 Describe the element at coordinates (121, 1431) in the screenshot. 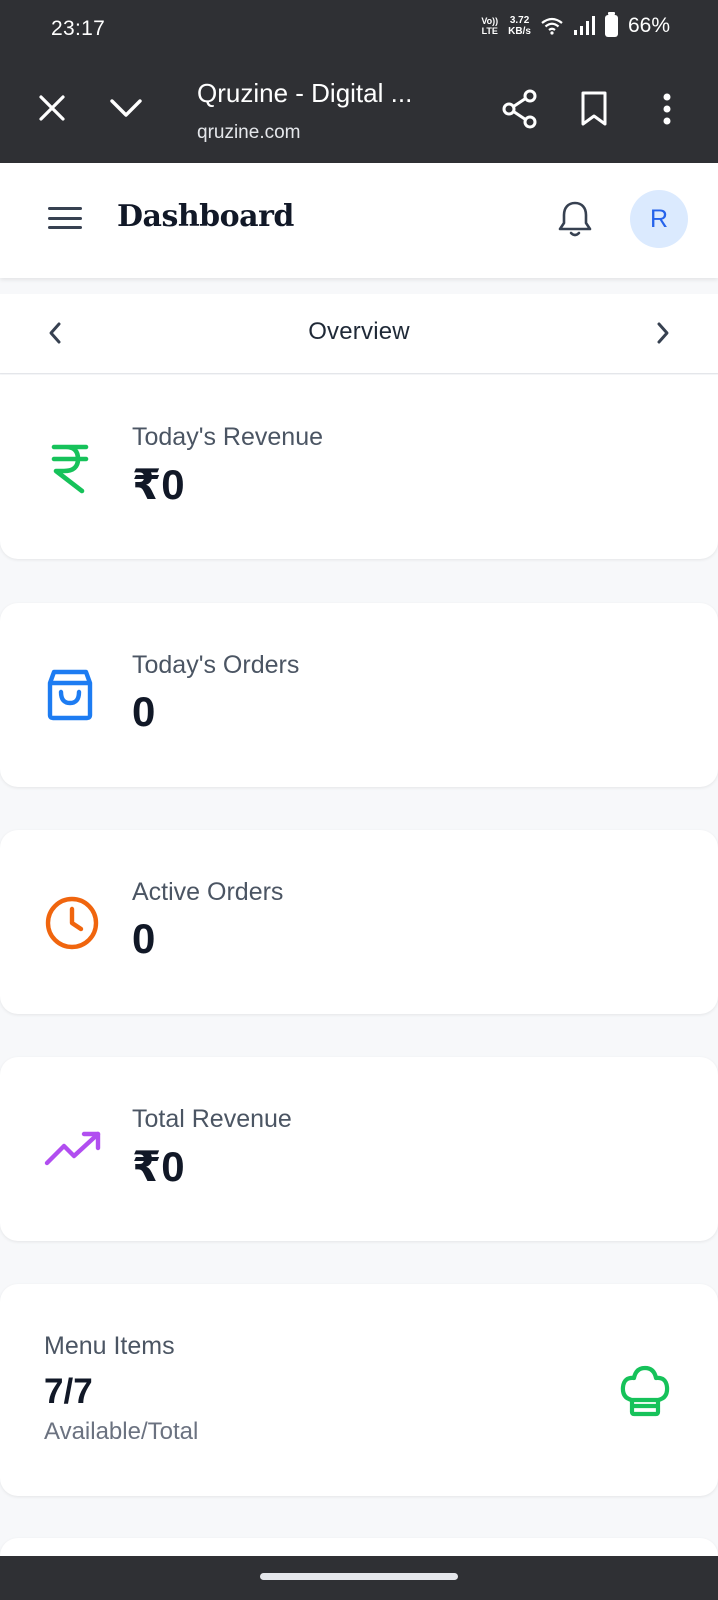

I see `card-subtitle: Available/Total` at that location.